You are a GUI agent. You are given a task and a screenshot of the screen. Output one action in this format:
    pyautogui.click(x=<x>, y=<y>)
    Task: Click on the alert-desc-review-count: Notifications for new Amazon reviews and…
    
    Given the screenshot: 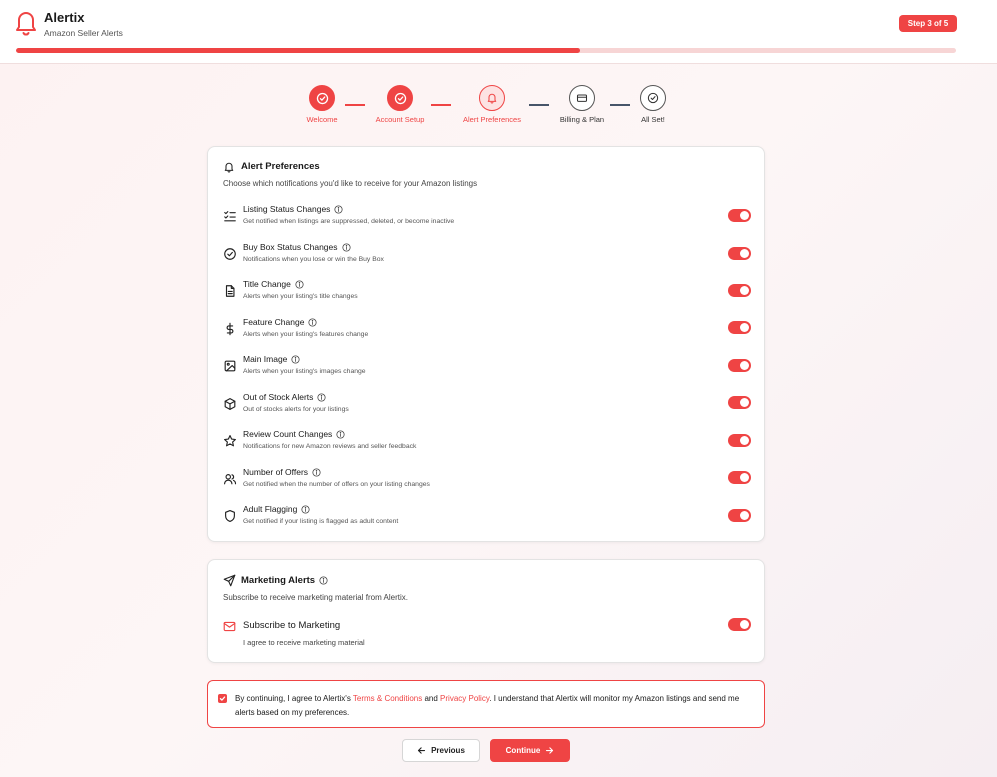 What is the action you would take?
    pyautogui.click(x=330, y=446)
    